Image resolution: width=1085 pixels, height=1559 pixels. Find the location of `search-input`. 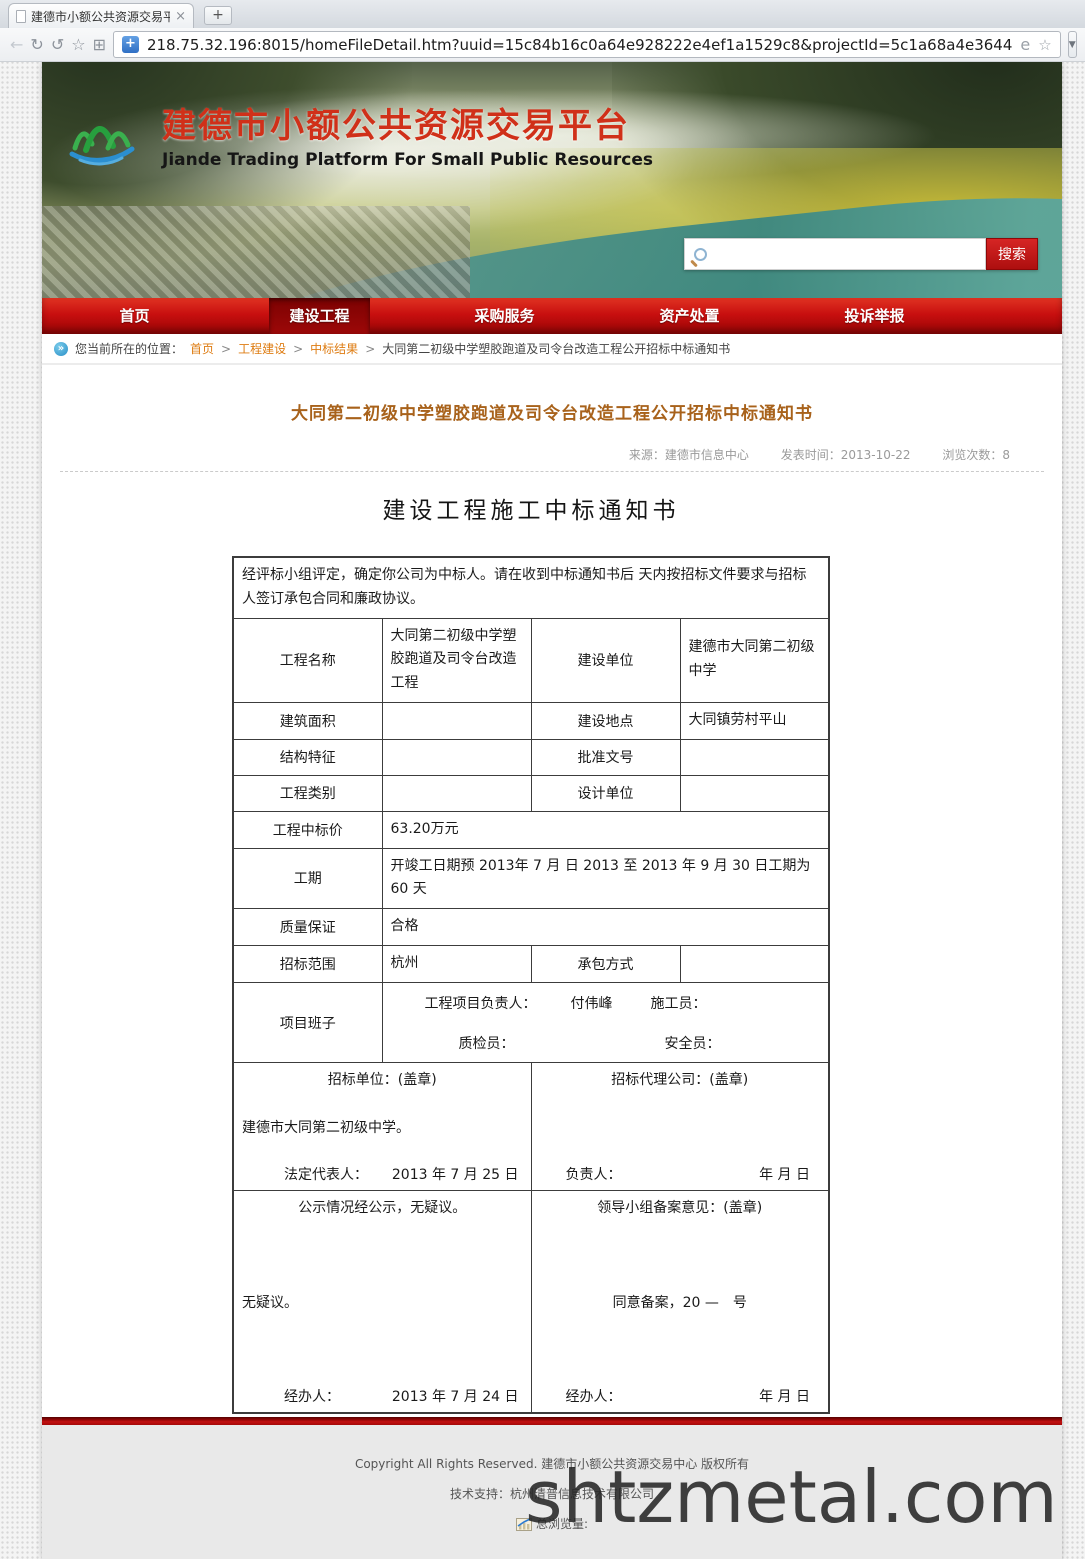

search-input is located at coordinates (845, 254).